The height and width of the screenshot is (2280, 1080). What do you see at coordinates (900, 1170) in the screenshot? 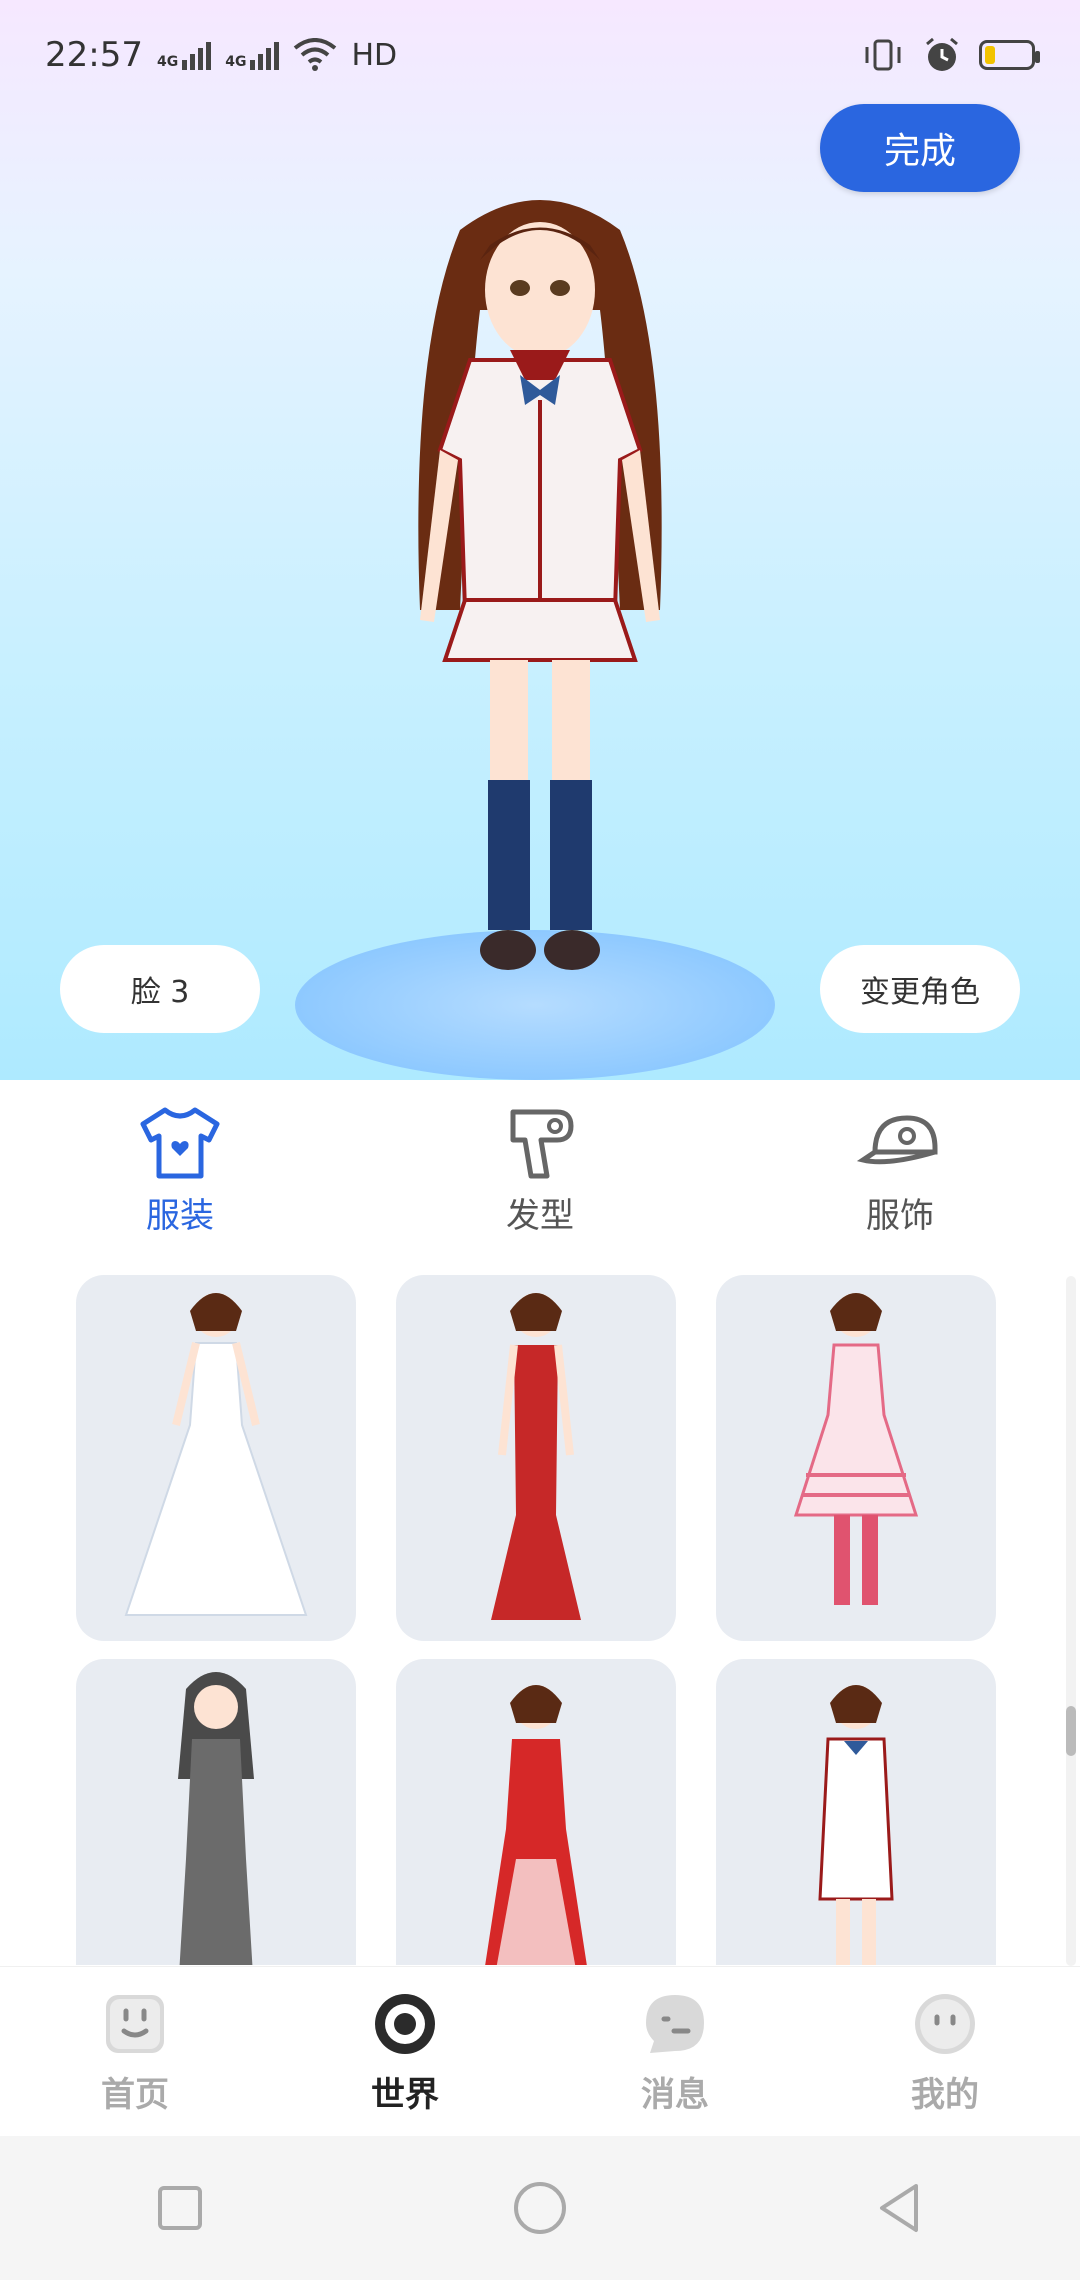
I see `tab-accessories: 服饰` at bounding box center [900, 1170].